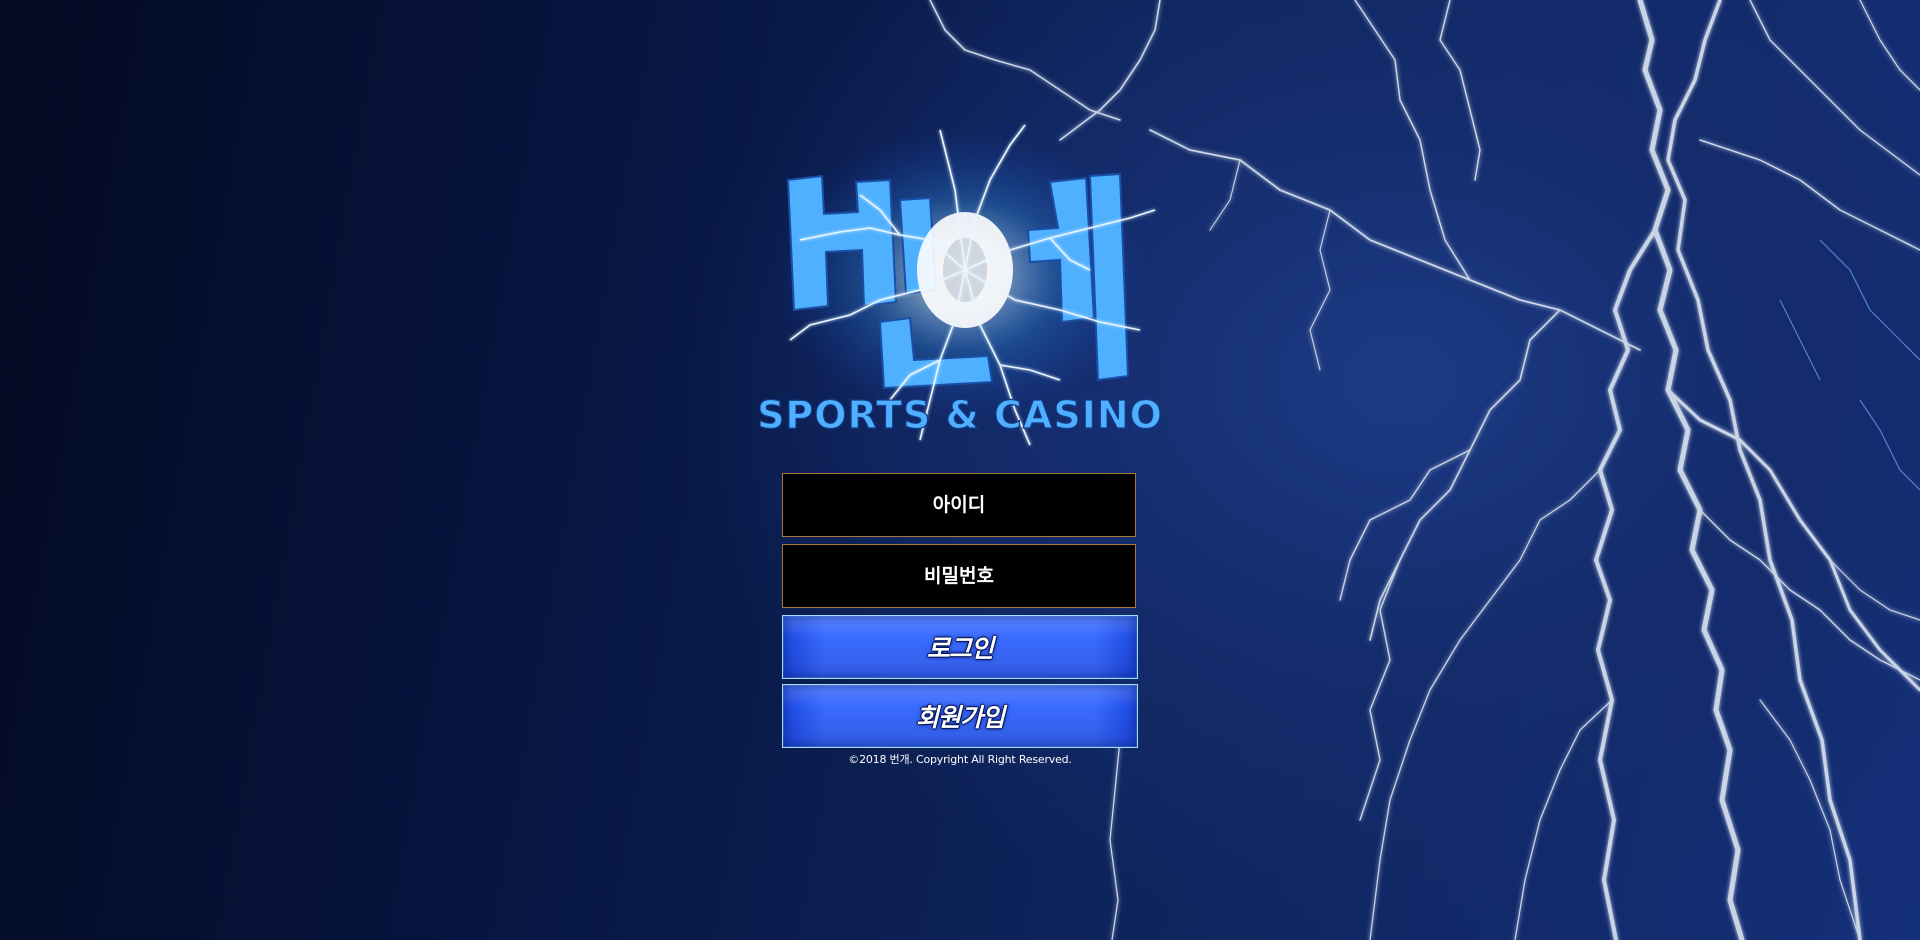  I want to click on copyright-text: ©2018 번개. Copyright All Right Reserved., so click(960, 759).